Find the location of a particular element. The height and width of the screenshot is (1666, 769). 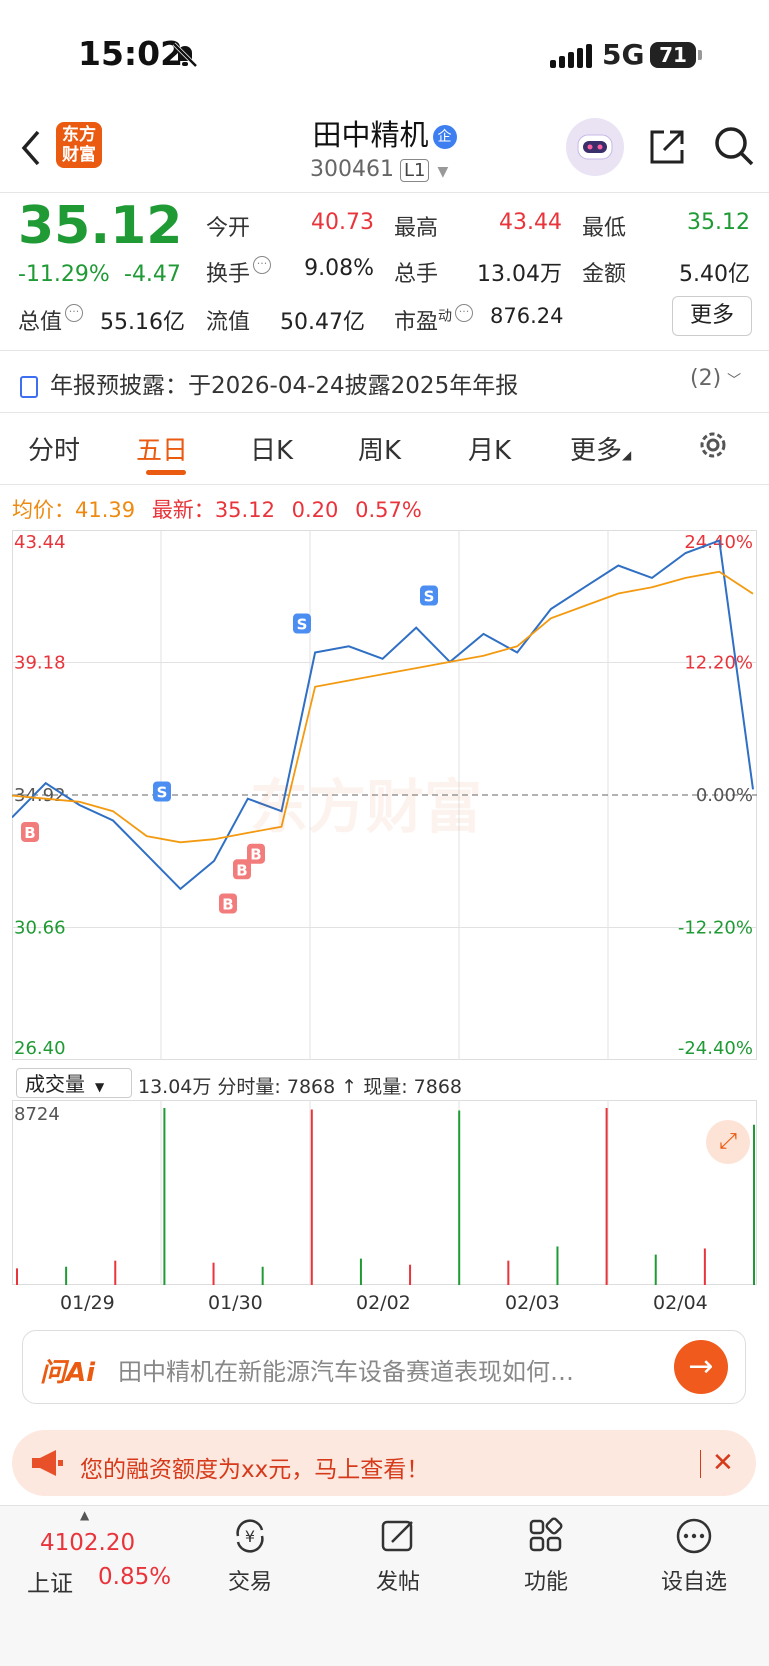

tab-monthly-k: 月K is located at coordinates (489, 448).